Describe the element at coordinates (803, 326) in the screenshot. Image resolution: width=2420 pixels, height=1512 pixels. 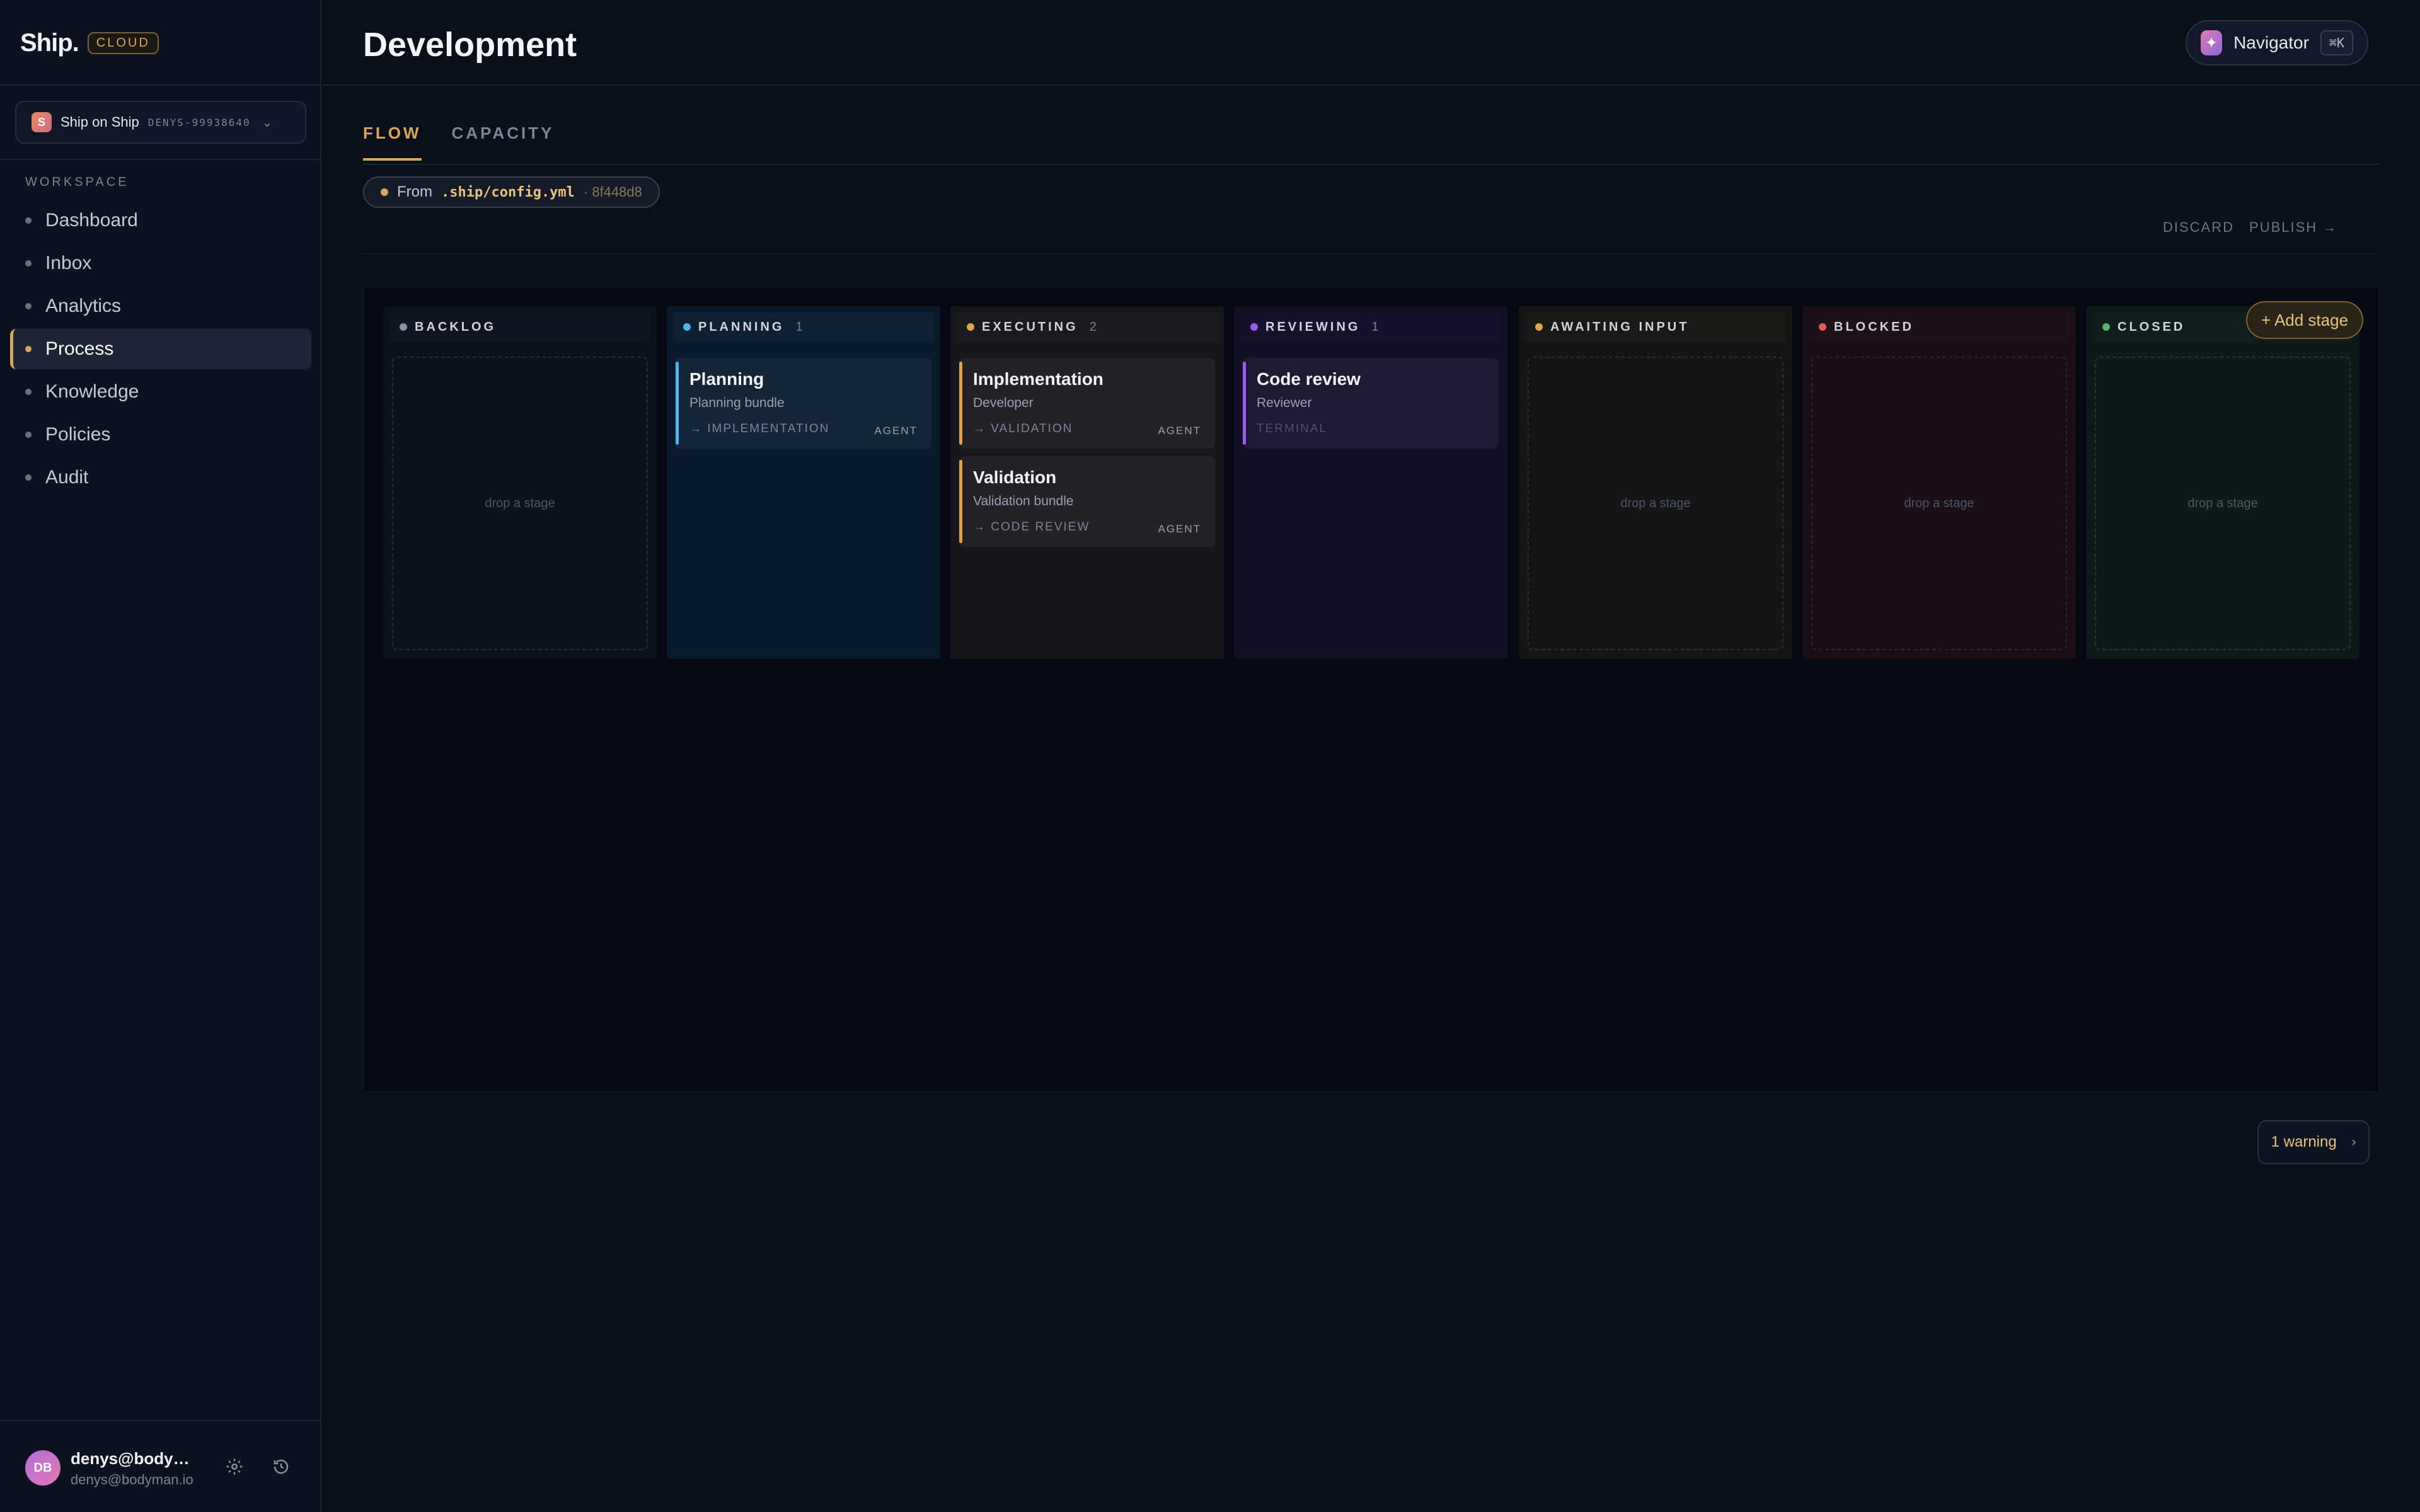
I see `column-header: PLANNING 1` at that location.